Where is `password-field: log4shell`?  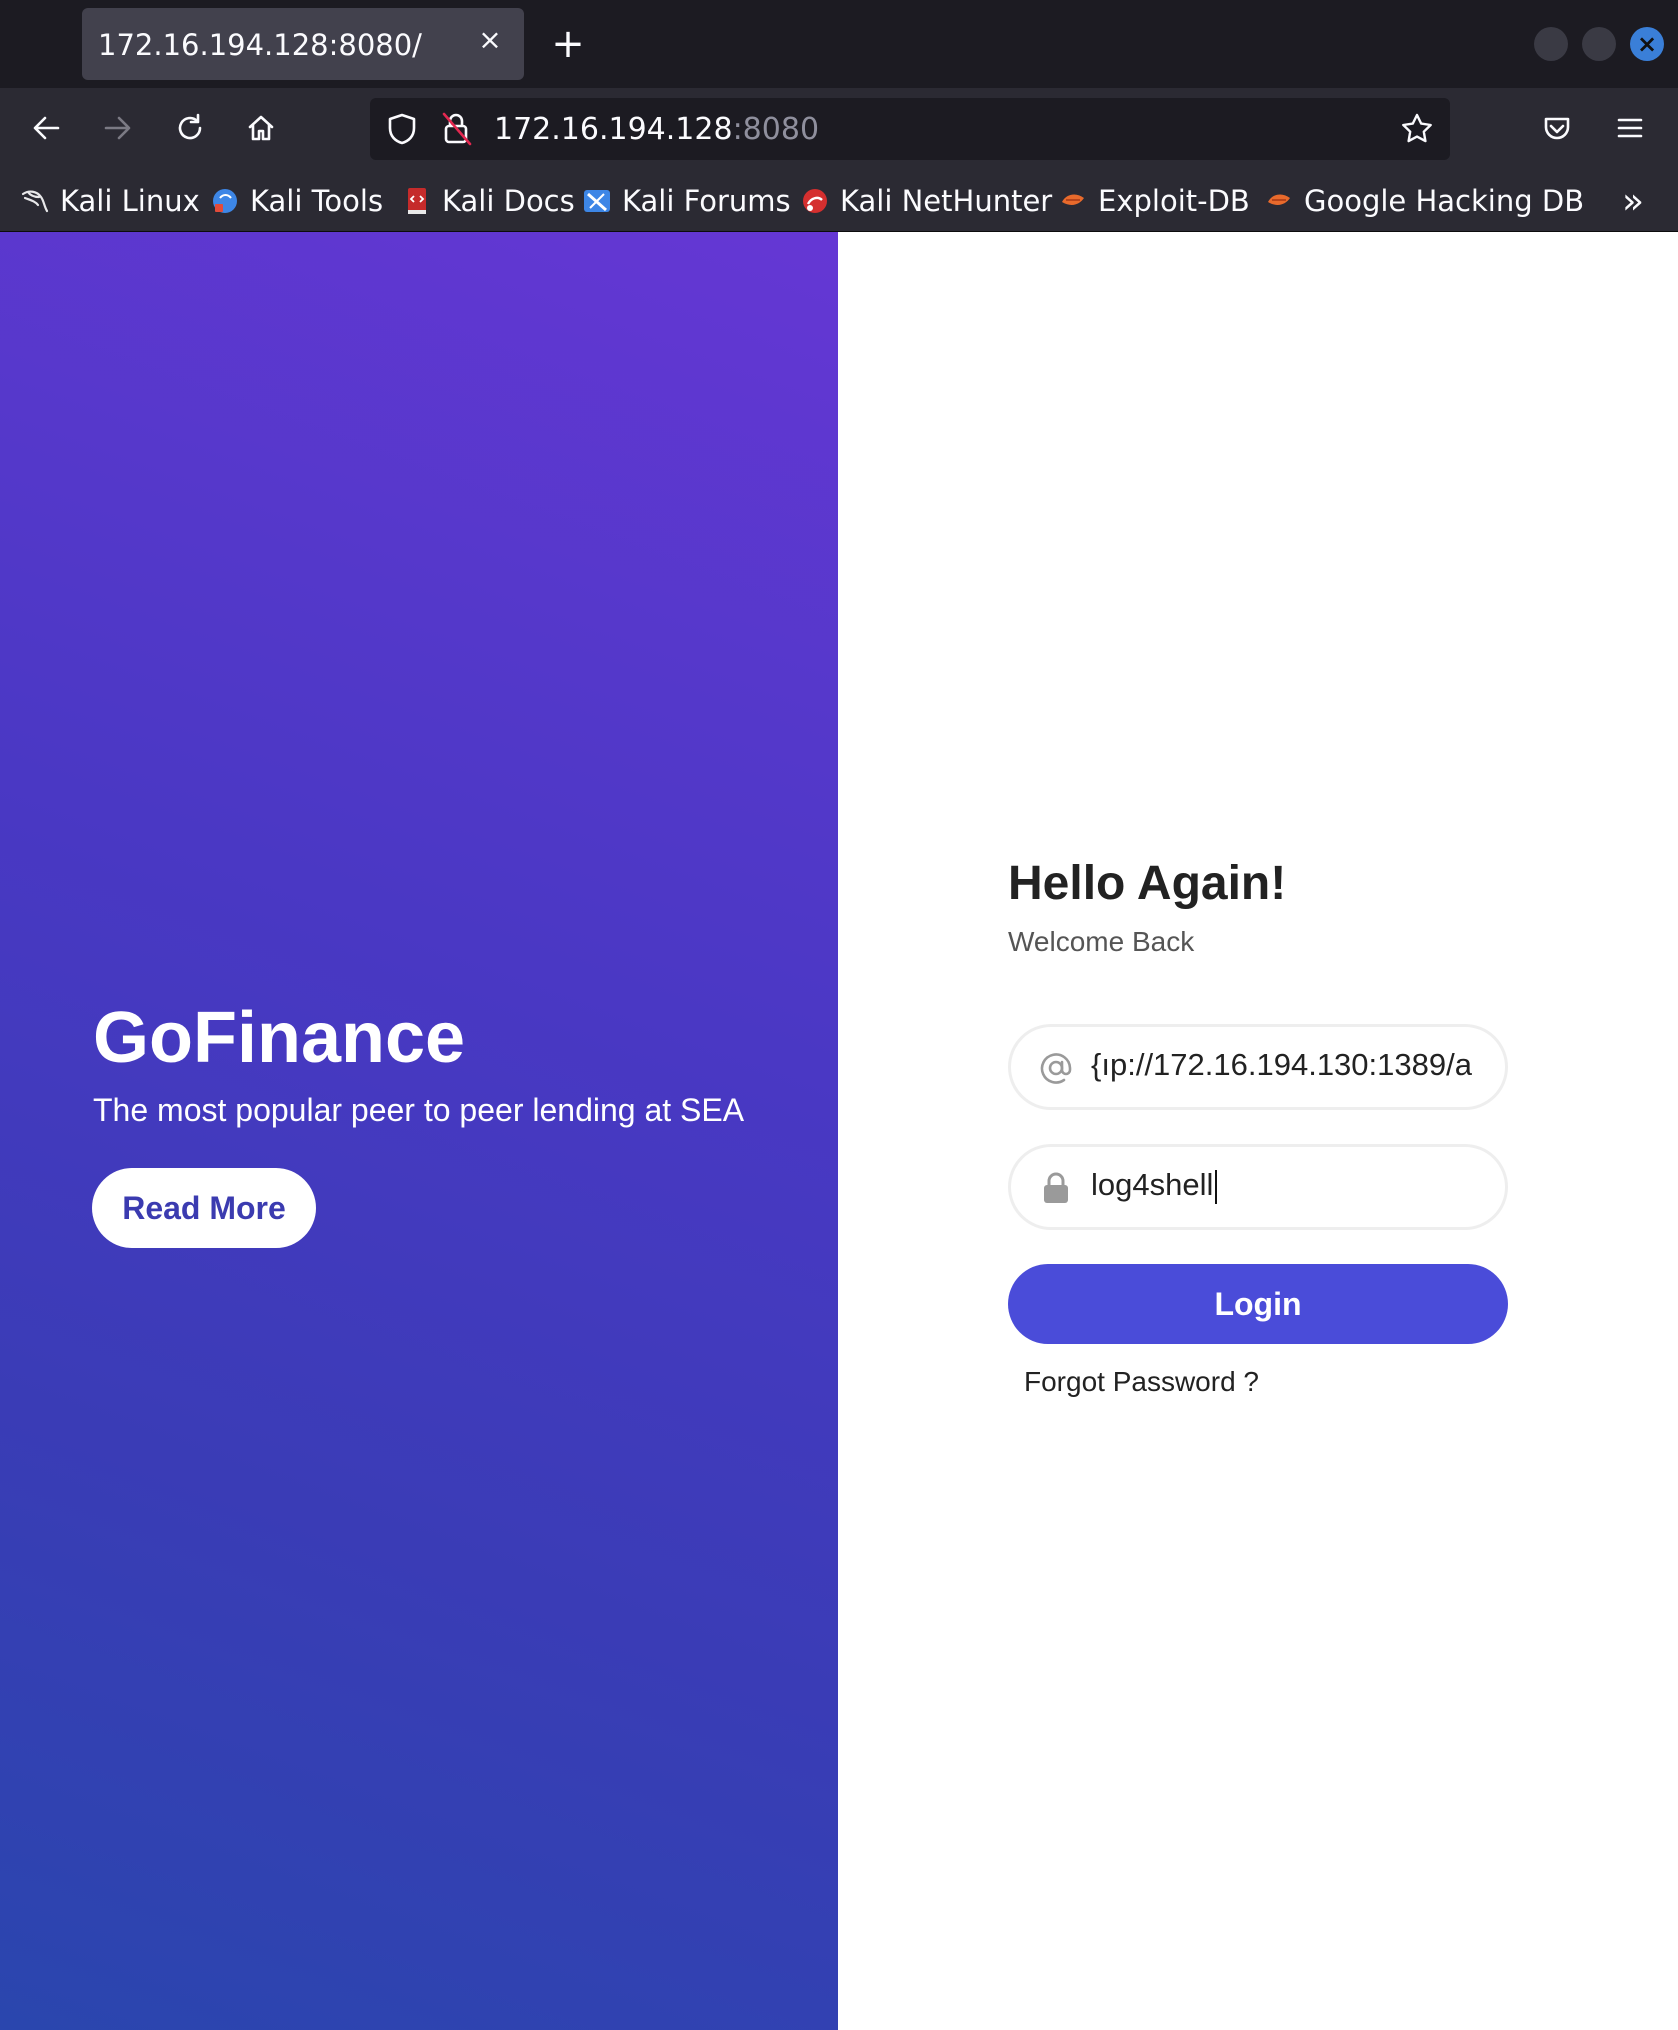
password-field: log4shell is located at coordinates (1258, 1187).